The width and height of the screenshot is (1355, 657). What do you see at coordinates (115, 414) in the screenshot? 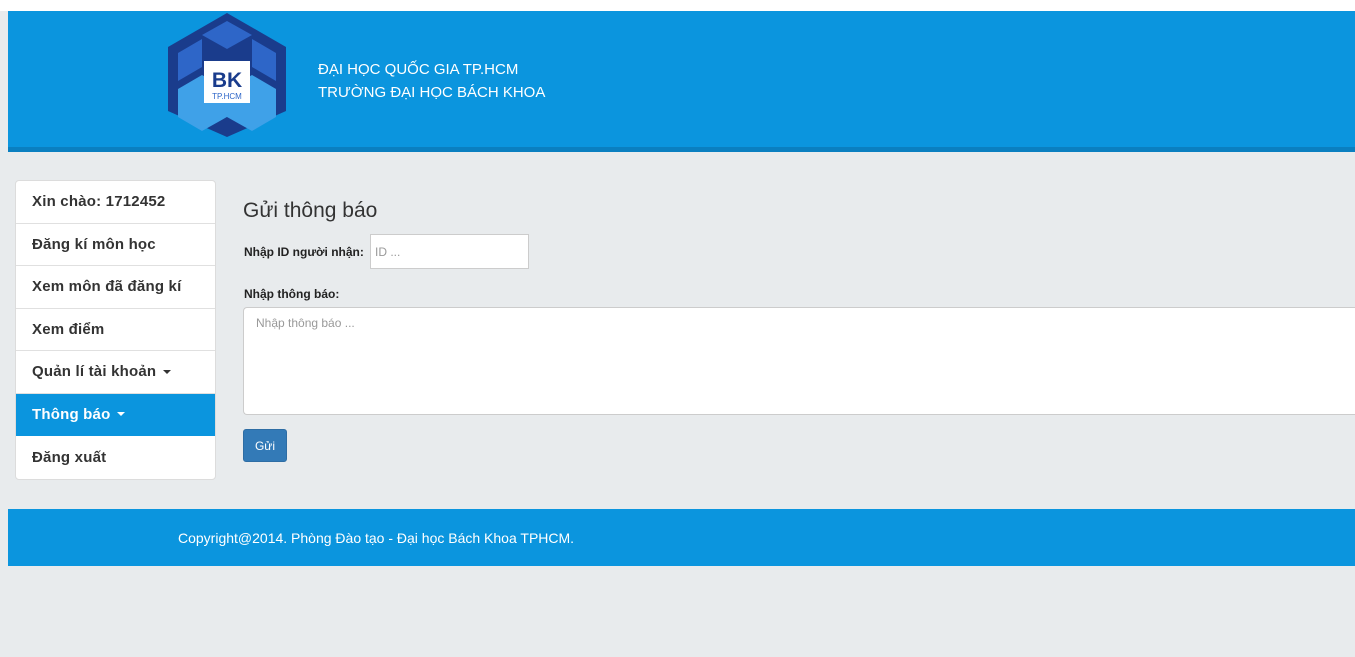
I see `sidebar-item-notifications: Thông báo` at bounding box center [115, 414].